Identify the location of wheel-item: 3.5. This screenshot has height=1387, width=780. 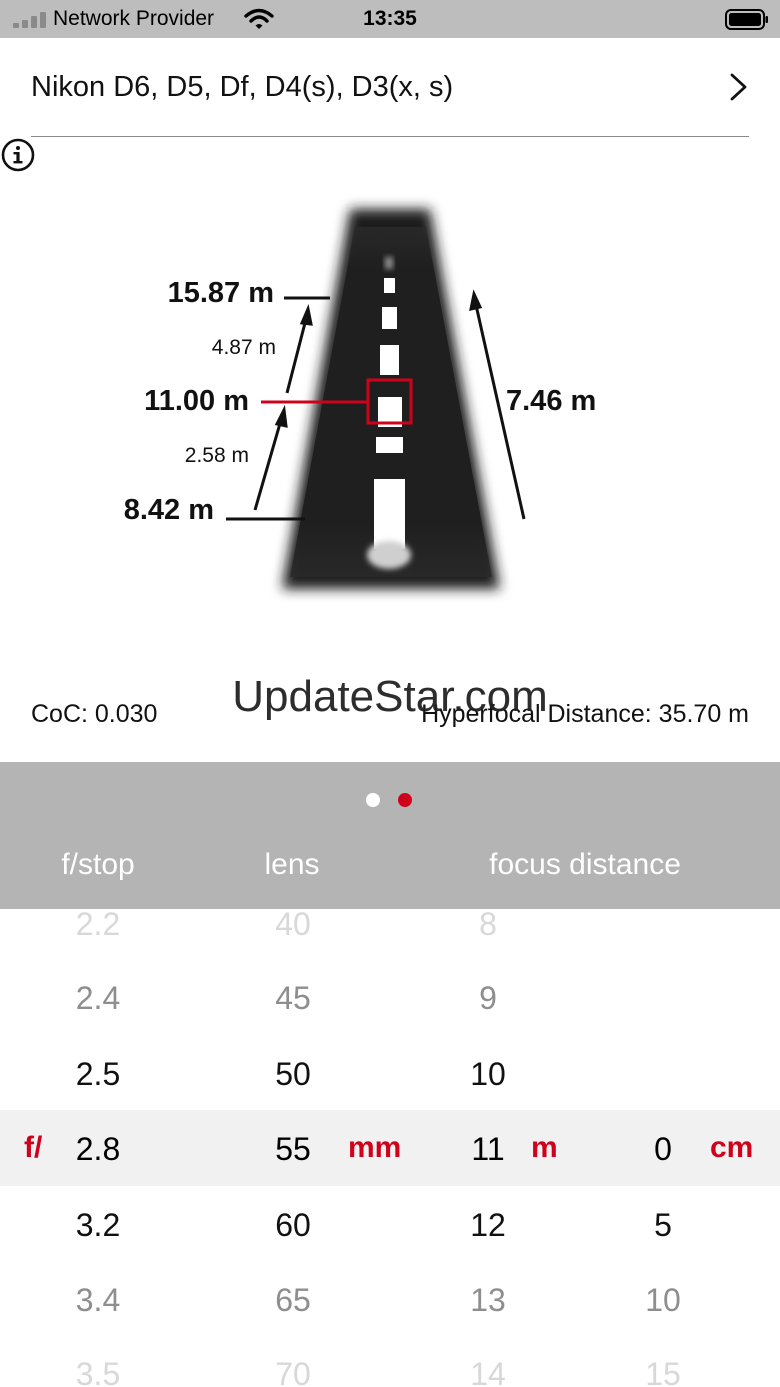
(98, 1361).